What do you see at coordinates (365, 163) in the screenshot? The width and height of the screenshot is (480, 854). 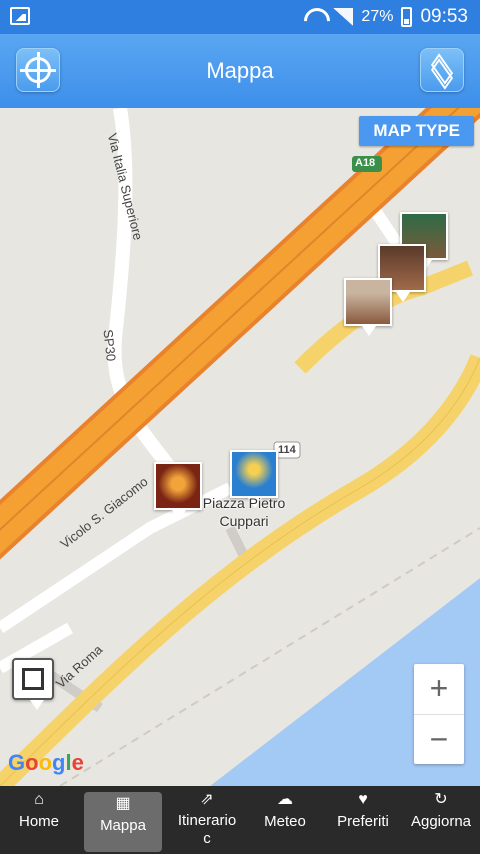 I see `road-shield-a18: A18` at bounding box center [365, 163].